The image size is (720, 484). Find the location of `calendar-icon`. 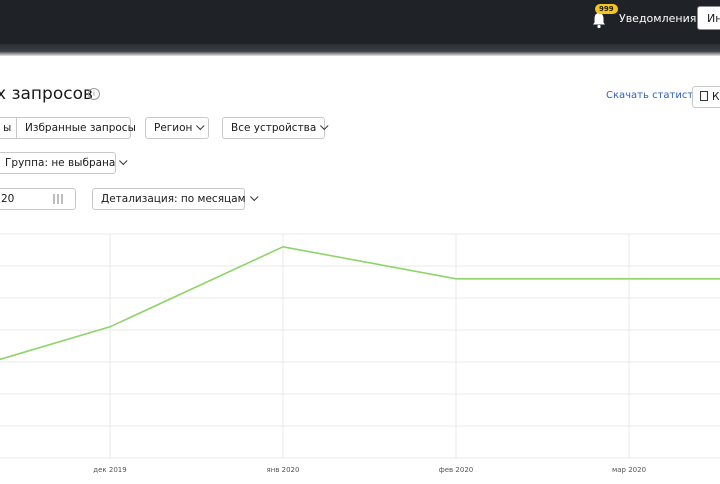

calendar-icon is located at coordinates (59, 199).